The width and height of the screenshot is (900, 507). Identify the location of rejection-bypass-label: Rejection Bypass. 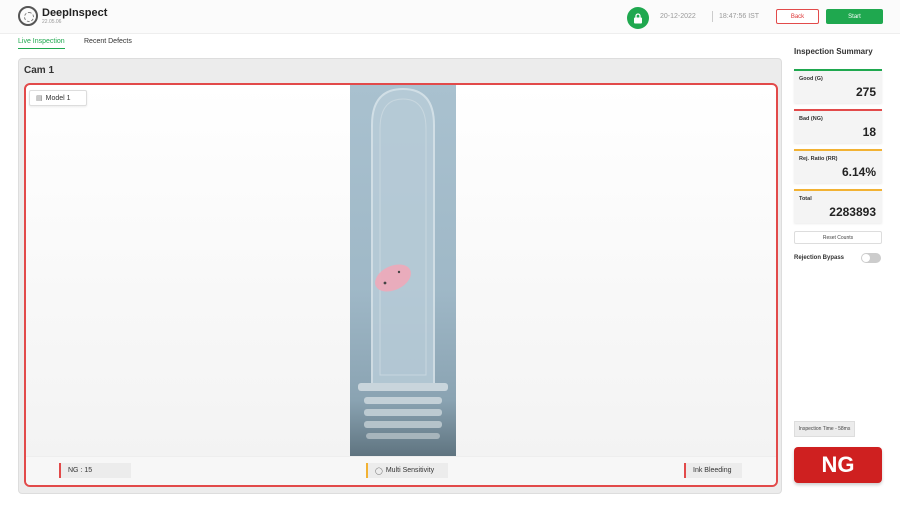
(819, 258).